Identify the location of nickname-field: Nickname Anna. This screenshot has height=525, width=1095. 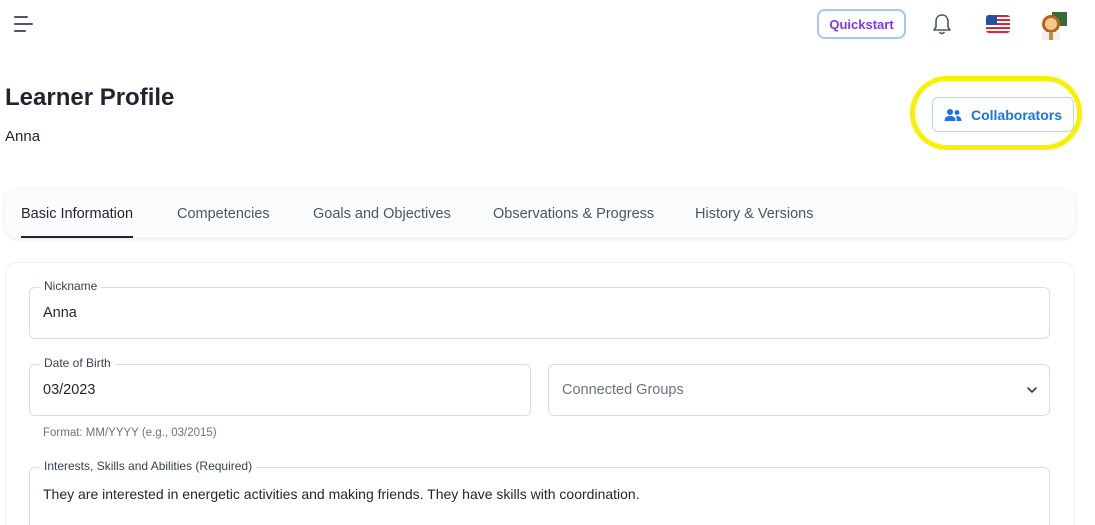
(539, 309).